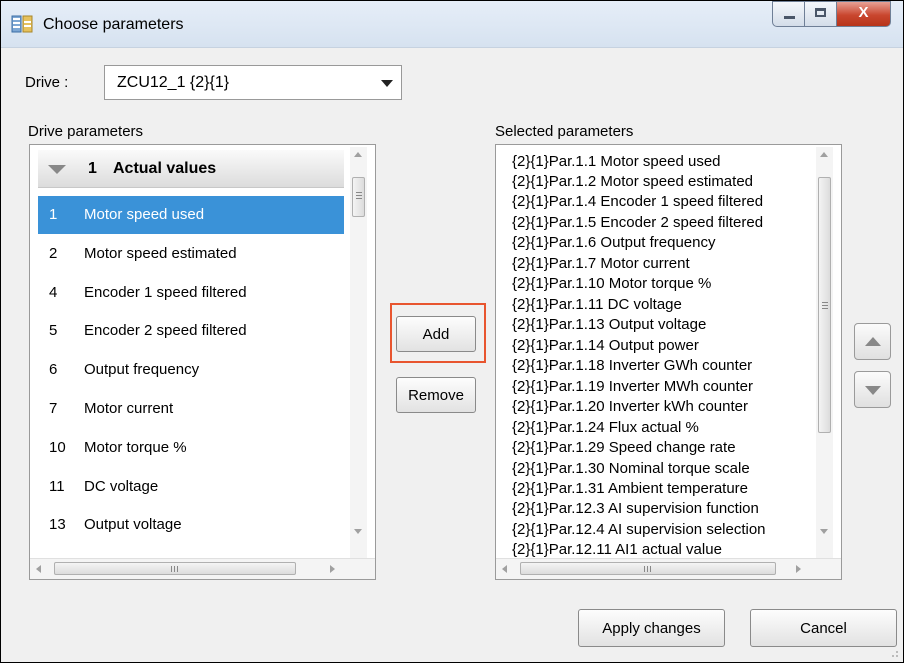  What do you see at coordinates (617, 550) in the screenshot?
I see `list-item: {2}{1}Par.12.11 AI1 actual value` at bounding box center [617, 550].